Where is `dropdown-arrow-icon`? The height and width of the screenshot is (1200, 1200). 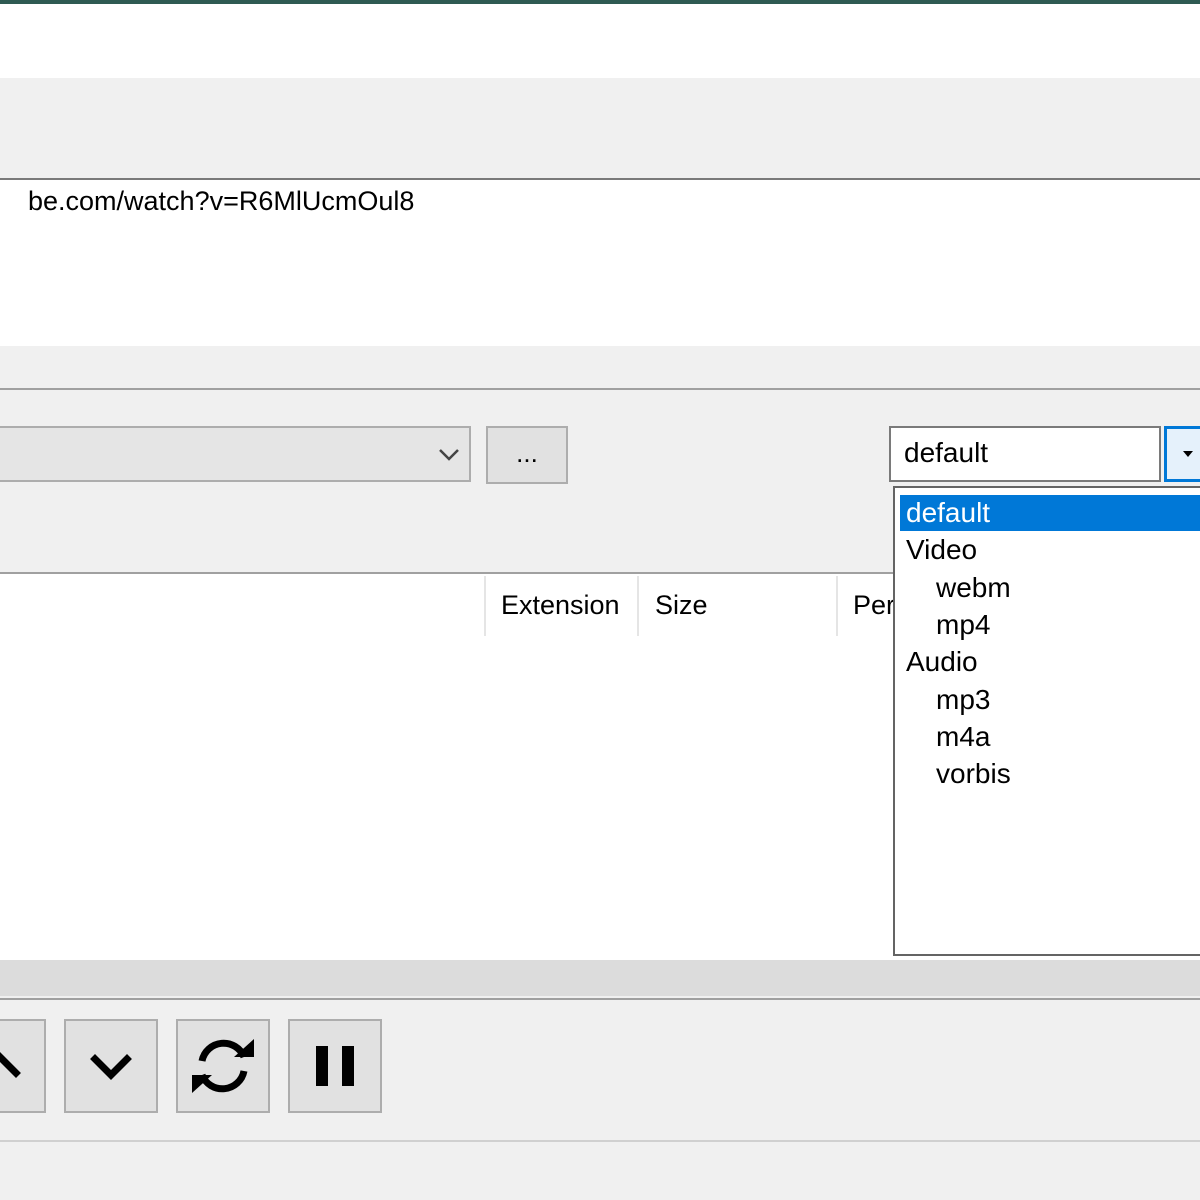 dropdown-arrow-icon is located at coordinates (1188, 454).